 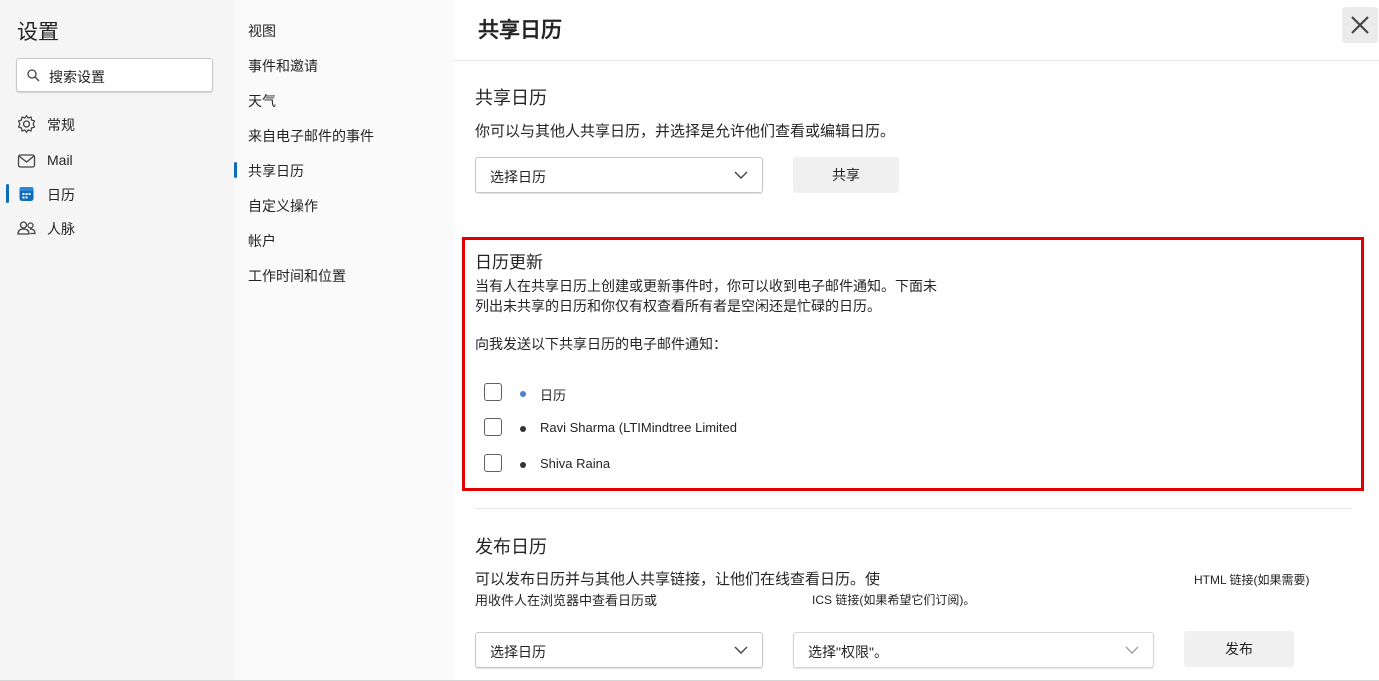 What do you see at coordinates (26, 194) in the screenshot?
I see `calendar-icon` at bounding box center [26, 194].